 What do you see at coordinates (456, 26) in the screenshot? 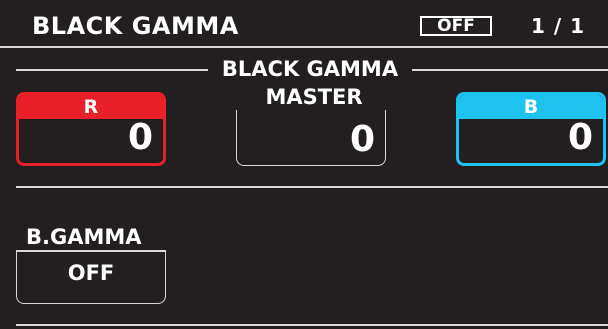
I see `status-badge: OFF` at bounding box center [456, 26].